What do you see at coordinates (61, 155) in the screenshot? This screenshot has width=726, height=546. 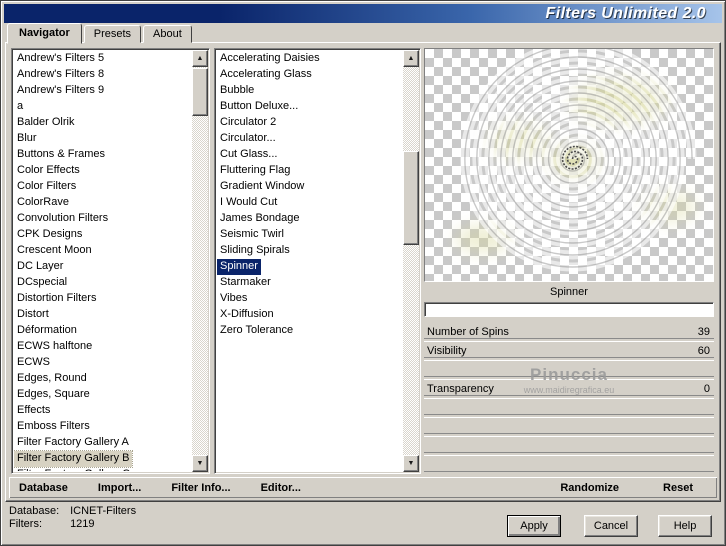 I see `category-item: Buttons & Frames` at bounding box center [61, 155].